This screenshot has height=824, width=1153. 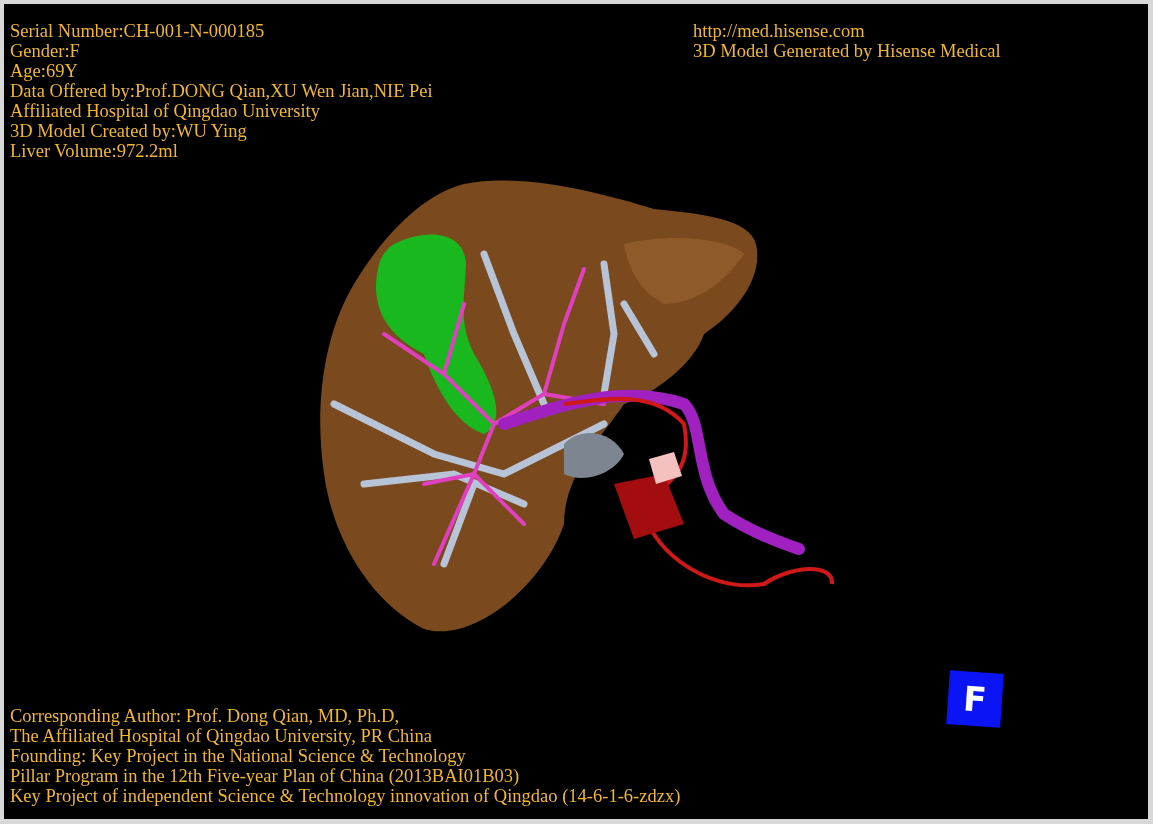 I want to click on credit-line: Corresponding Author: Prof. Dong Qian, MD, Ph.D,, so click(x=205, y=716).